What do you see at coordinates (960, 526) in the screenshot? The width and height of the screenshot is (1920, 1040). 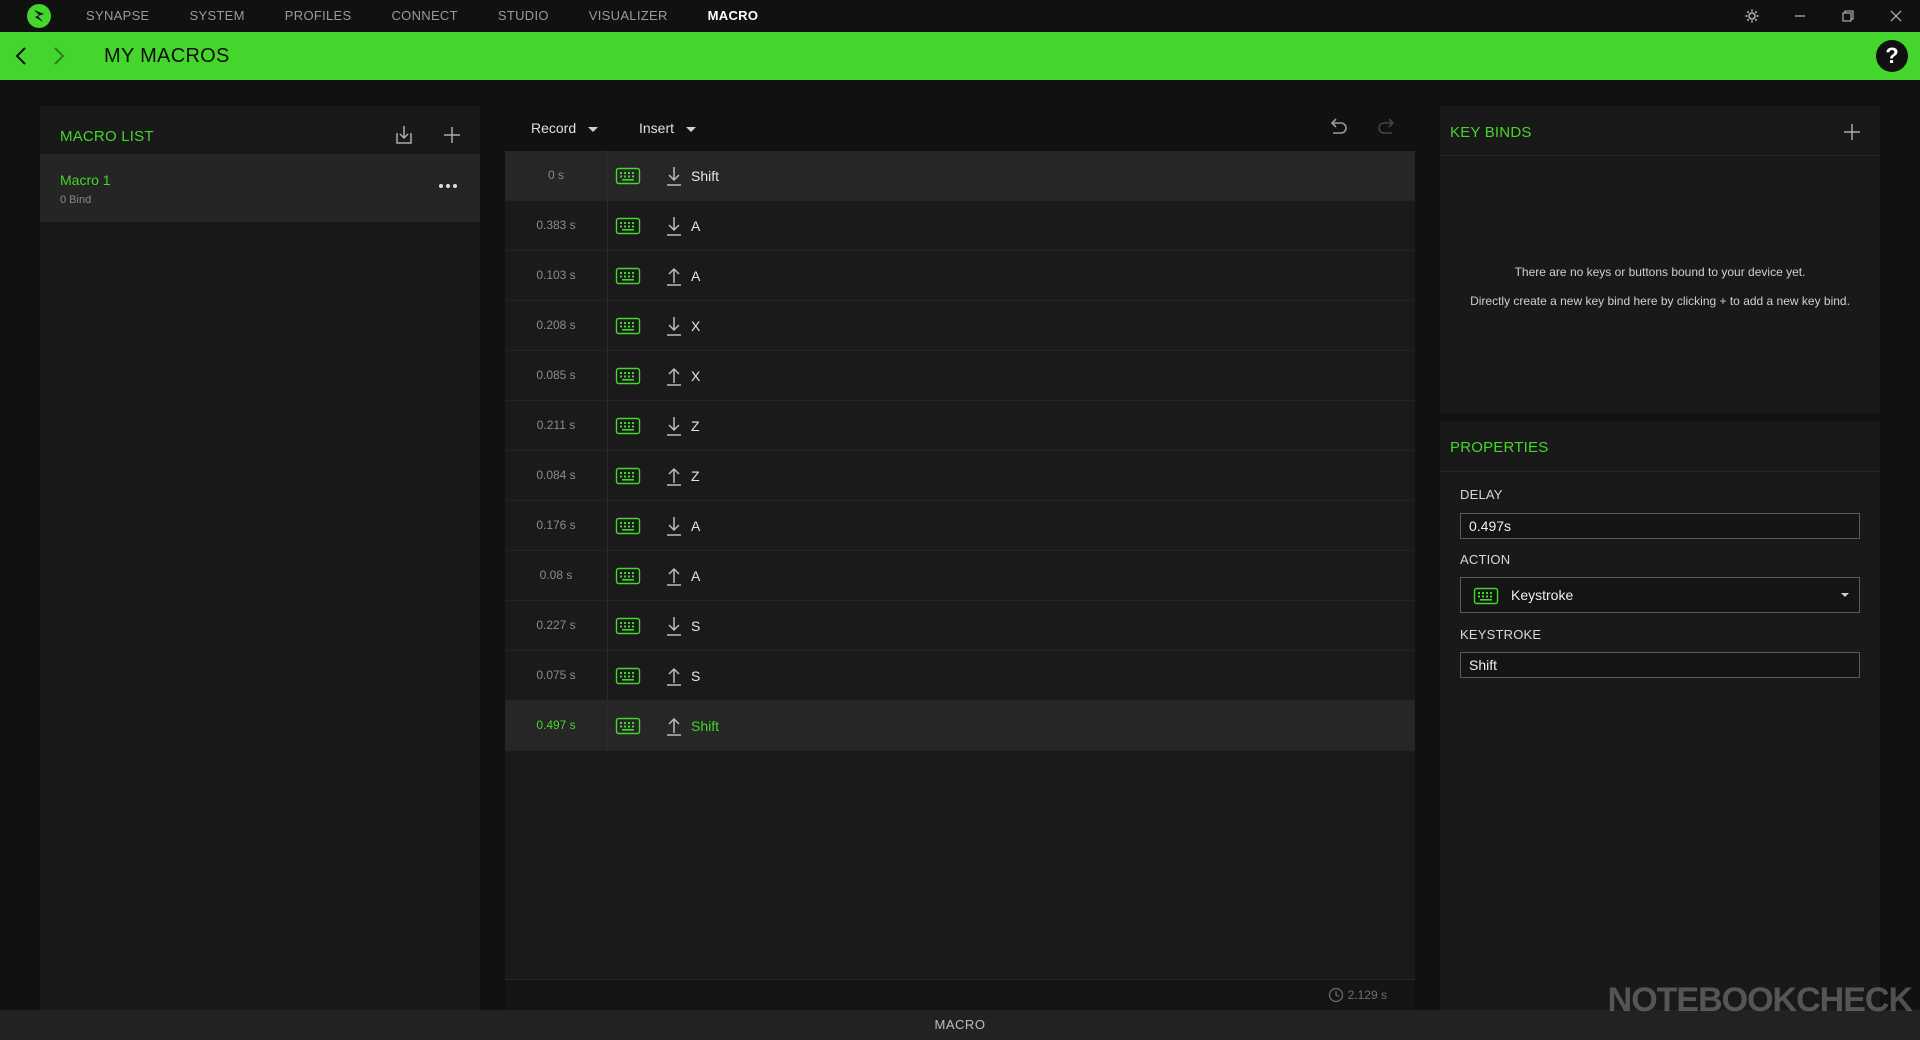 I see `macro-step-row: 0.176 s A` at bounding box center [960, 526].